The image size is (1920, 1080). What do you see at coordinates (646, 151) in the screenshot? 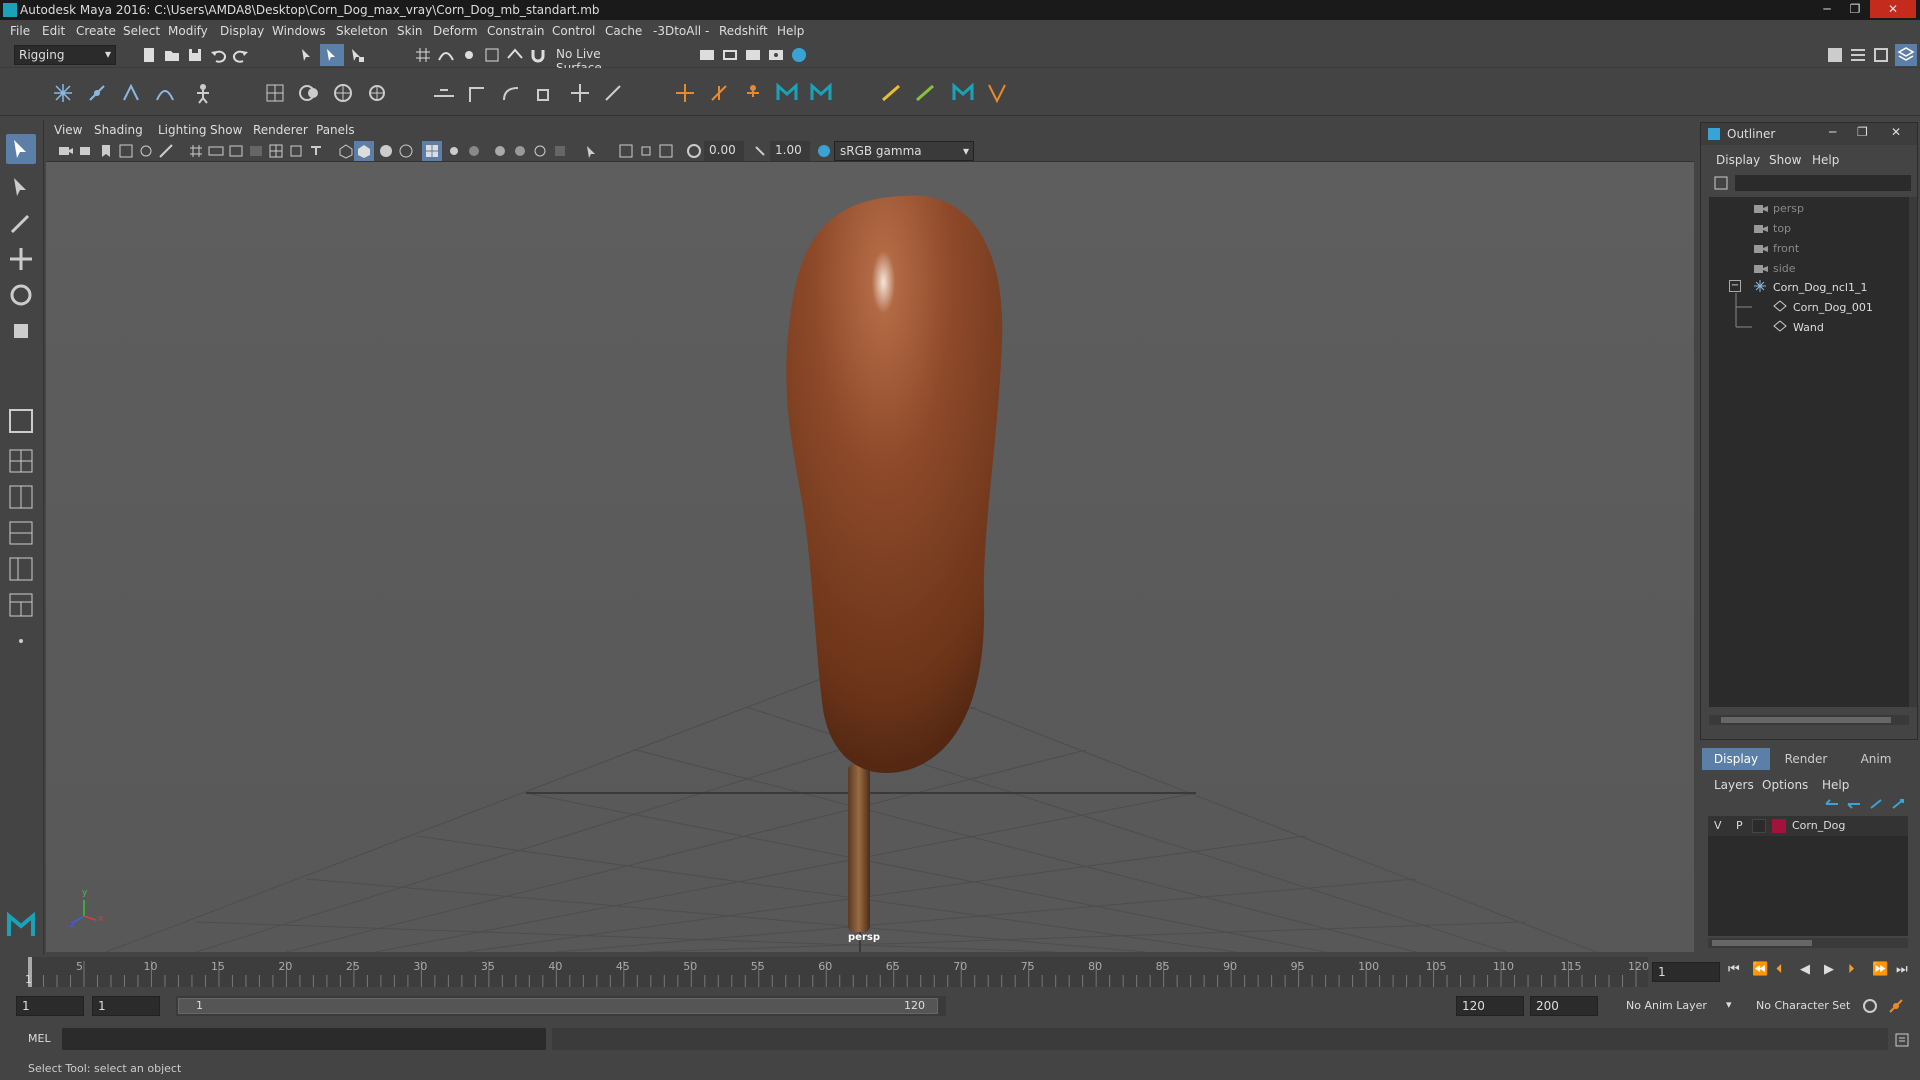
I see `frame-selected-icon` at bounding box center [646, 151].